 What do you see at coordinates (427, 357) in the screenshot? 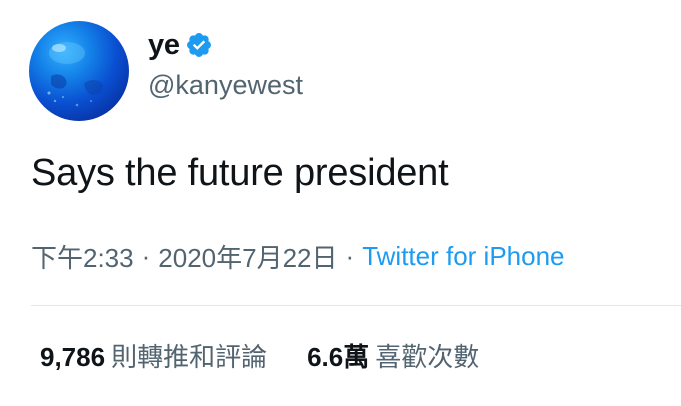
I see `likes-label: 喜歡次數` at bounding box center [427, 357].